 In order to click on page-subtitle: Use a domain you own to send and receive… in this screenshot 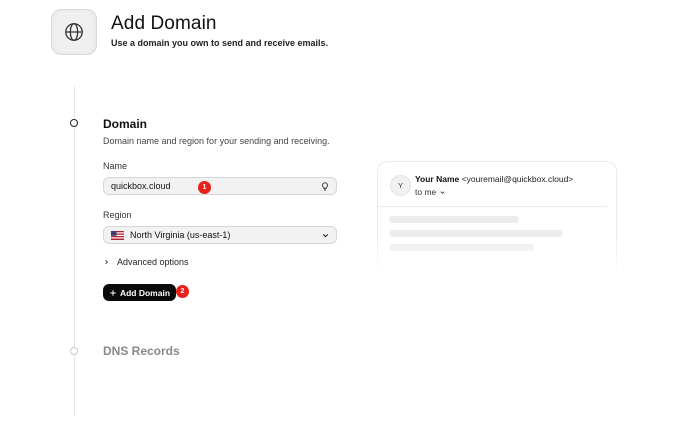, I will do `click(220, 43)`.